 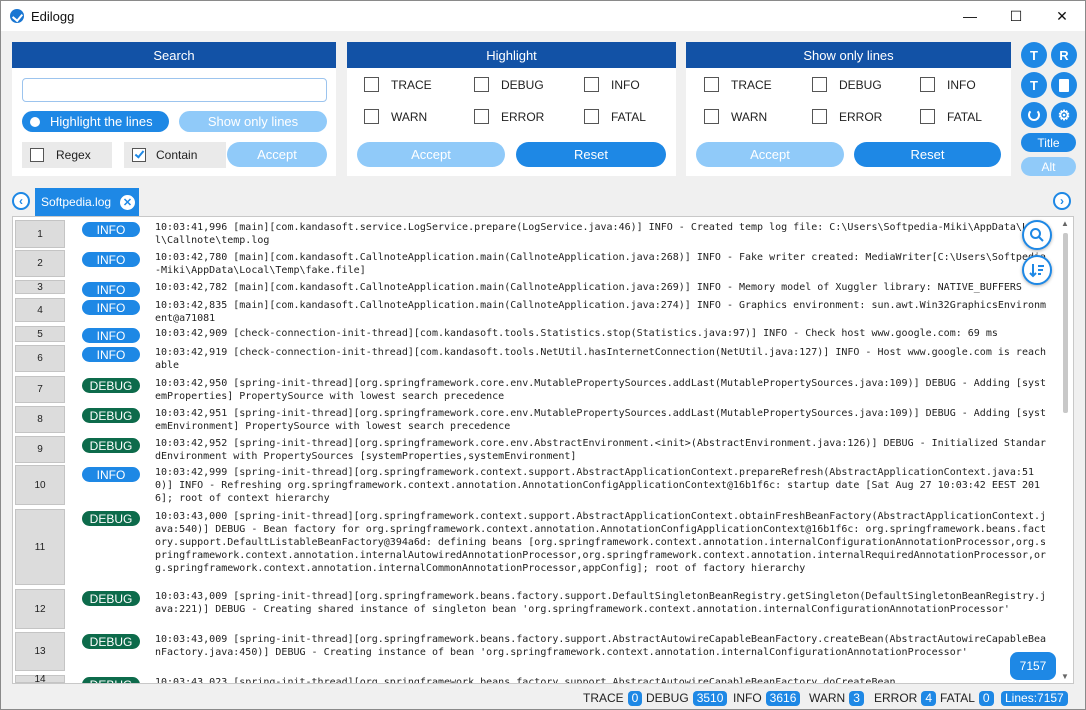 What do you see at coordinates (40, 234) in the screenshot?
I see `line-number: 1` at bounding box center [40, 234].